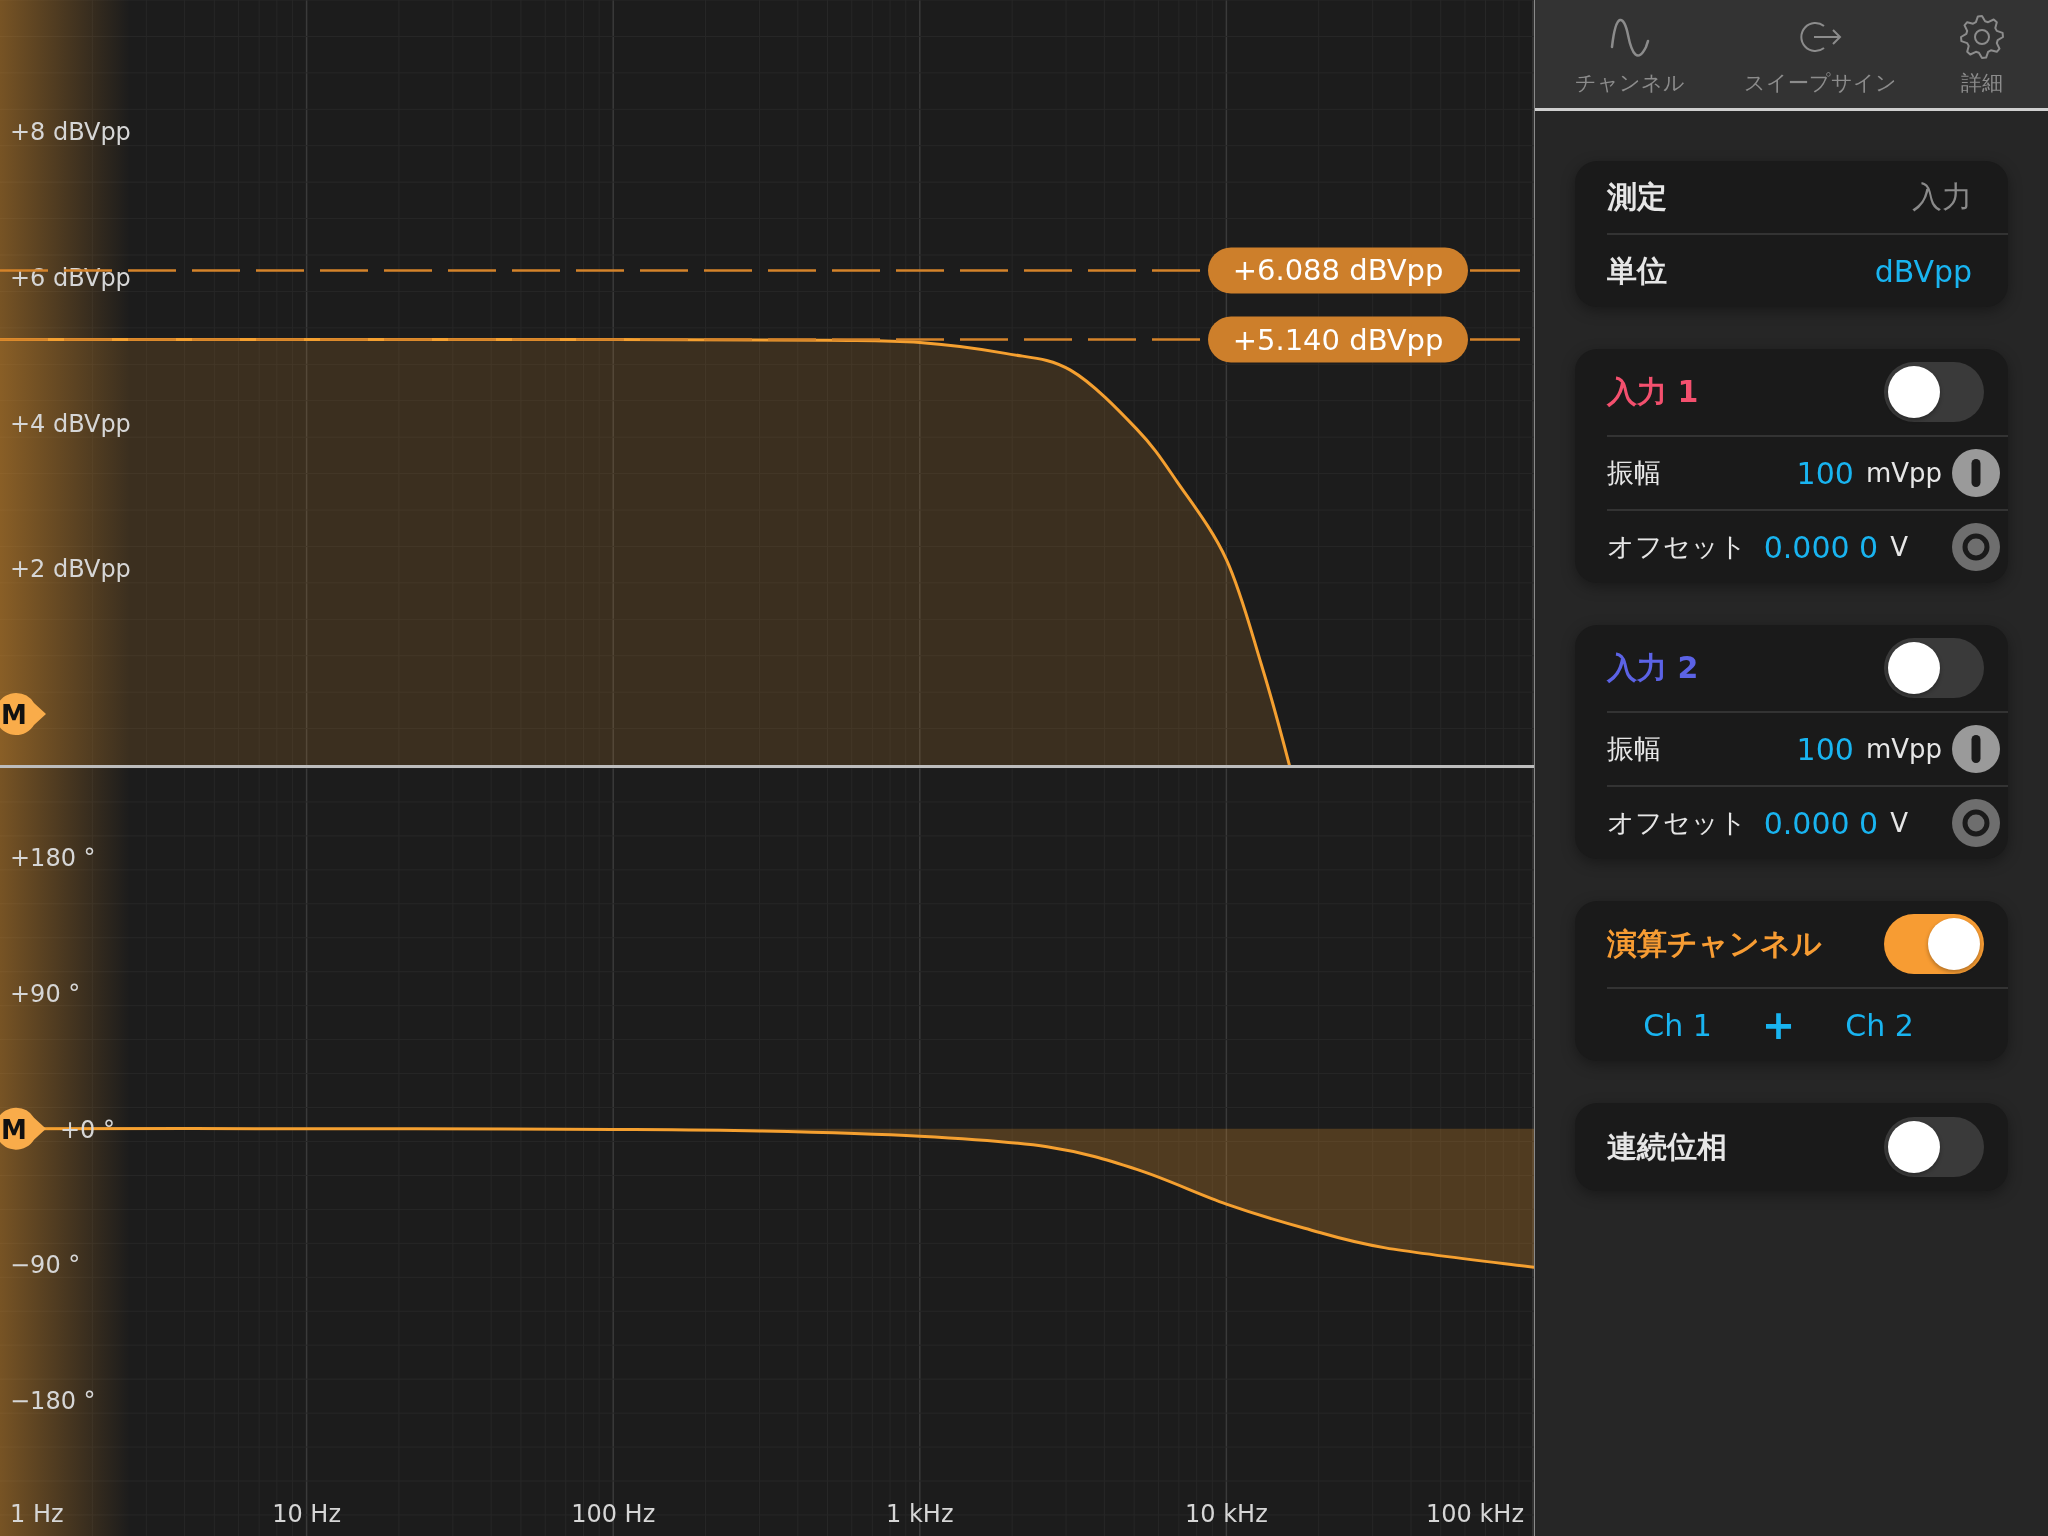  Describe the element at coordinates (70, 569) in the screenshot. I see `axis-label: +2 dBVpp` at that location.